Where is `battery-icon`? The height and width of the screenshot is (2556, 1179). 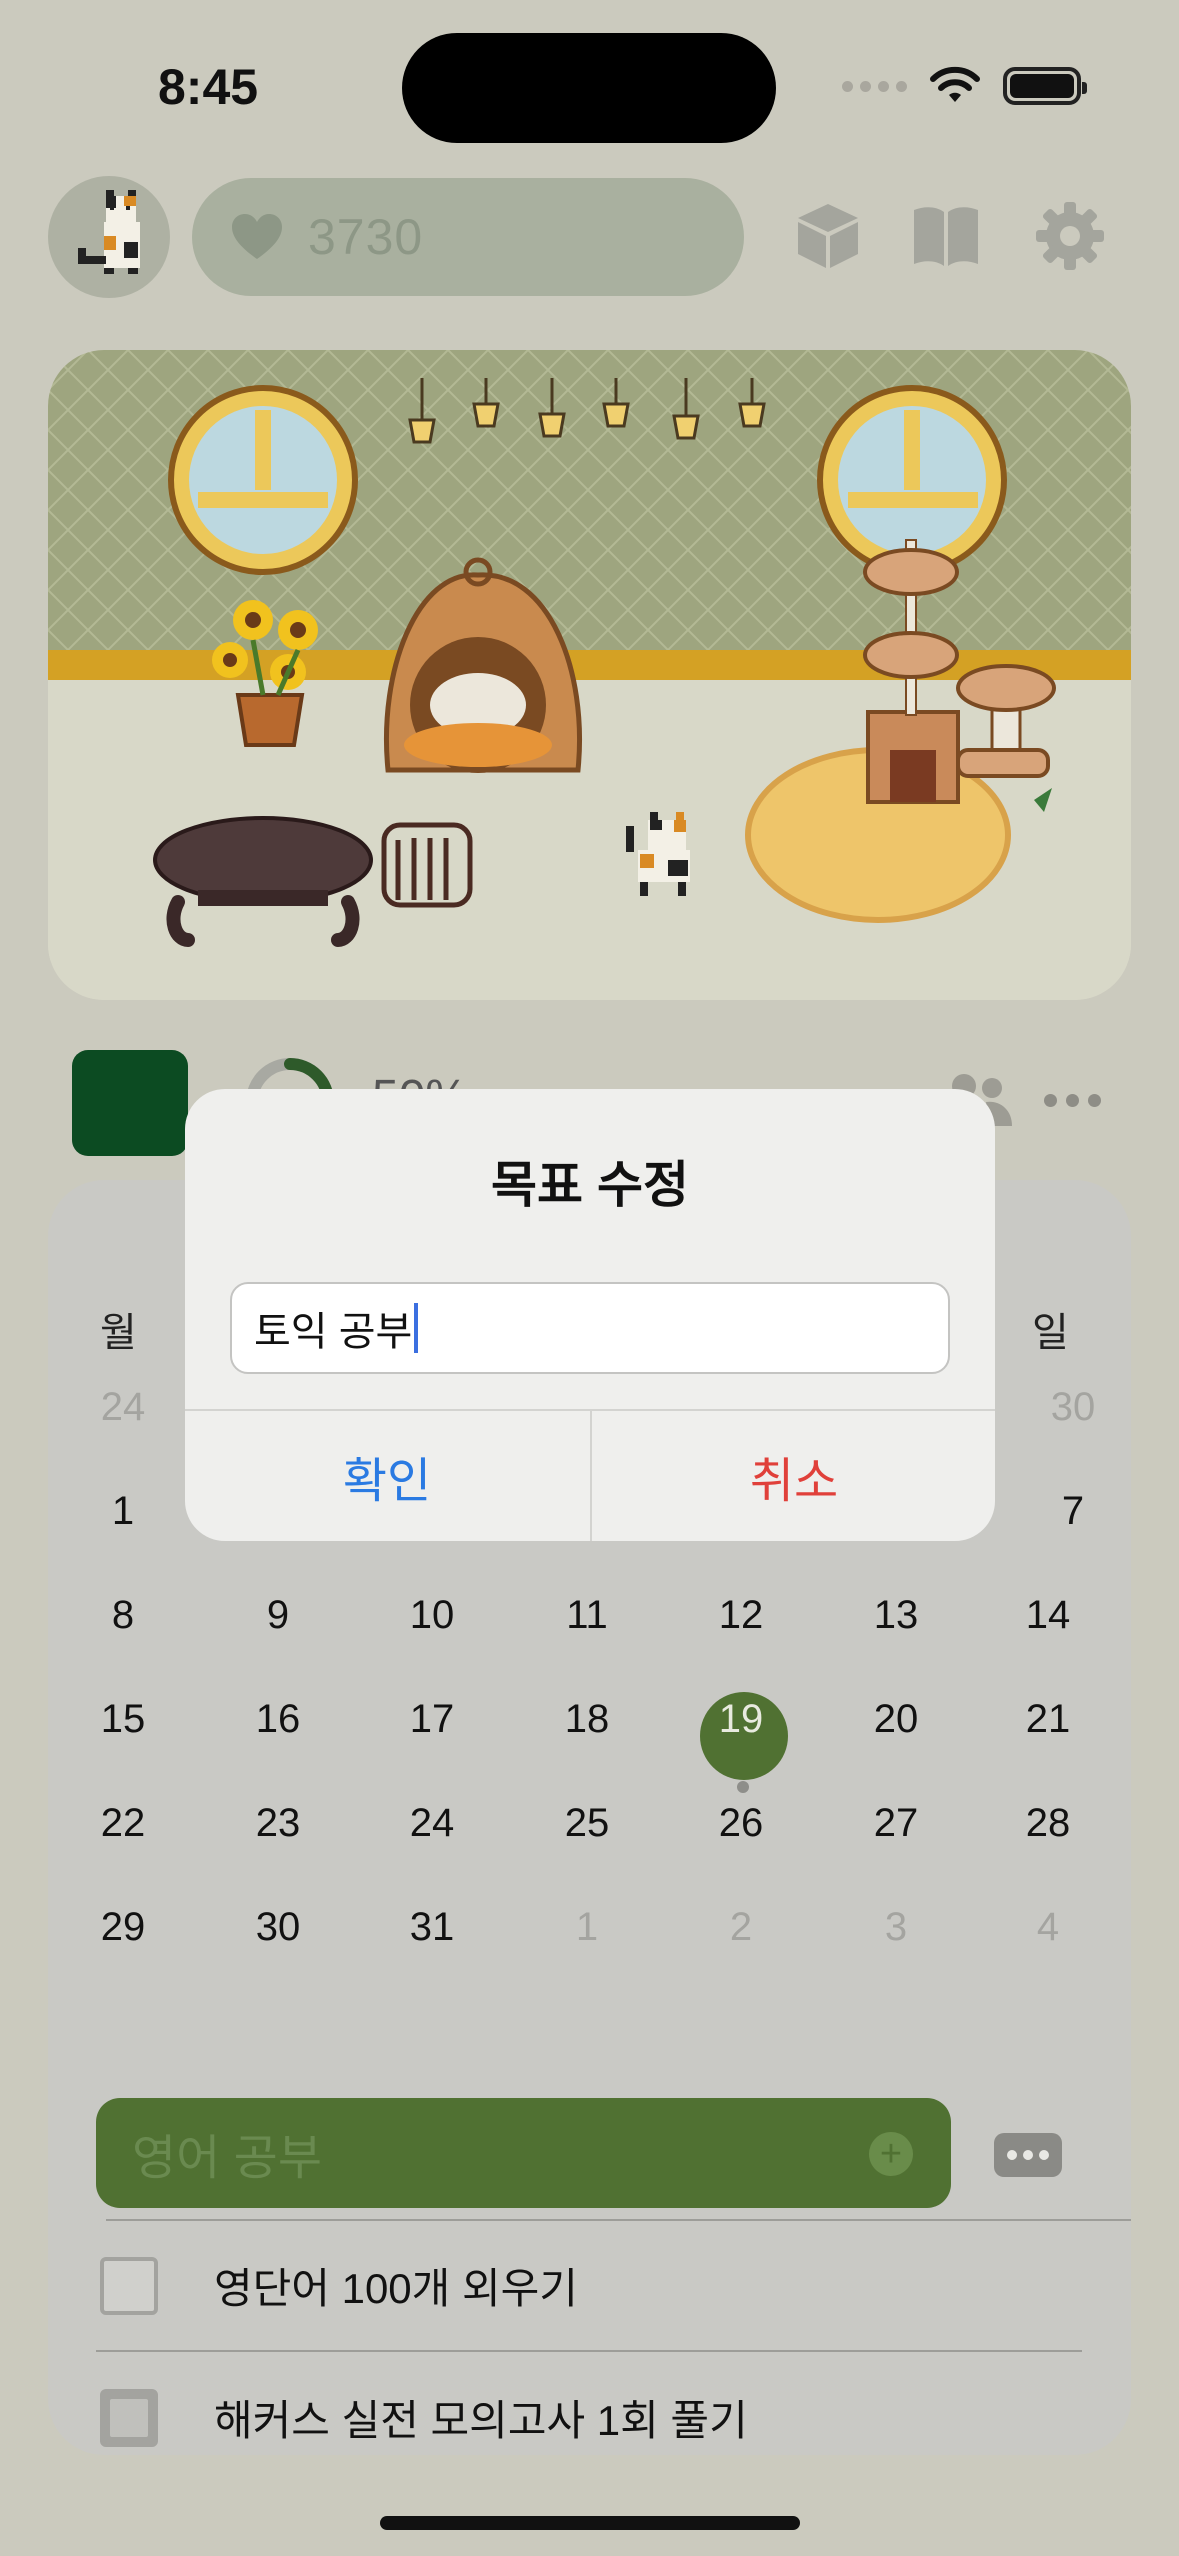
battery-icon is located at coordinates (1045, 86).